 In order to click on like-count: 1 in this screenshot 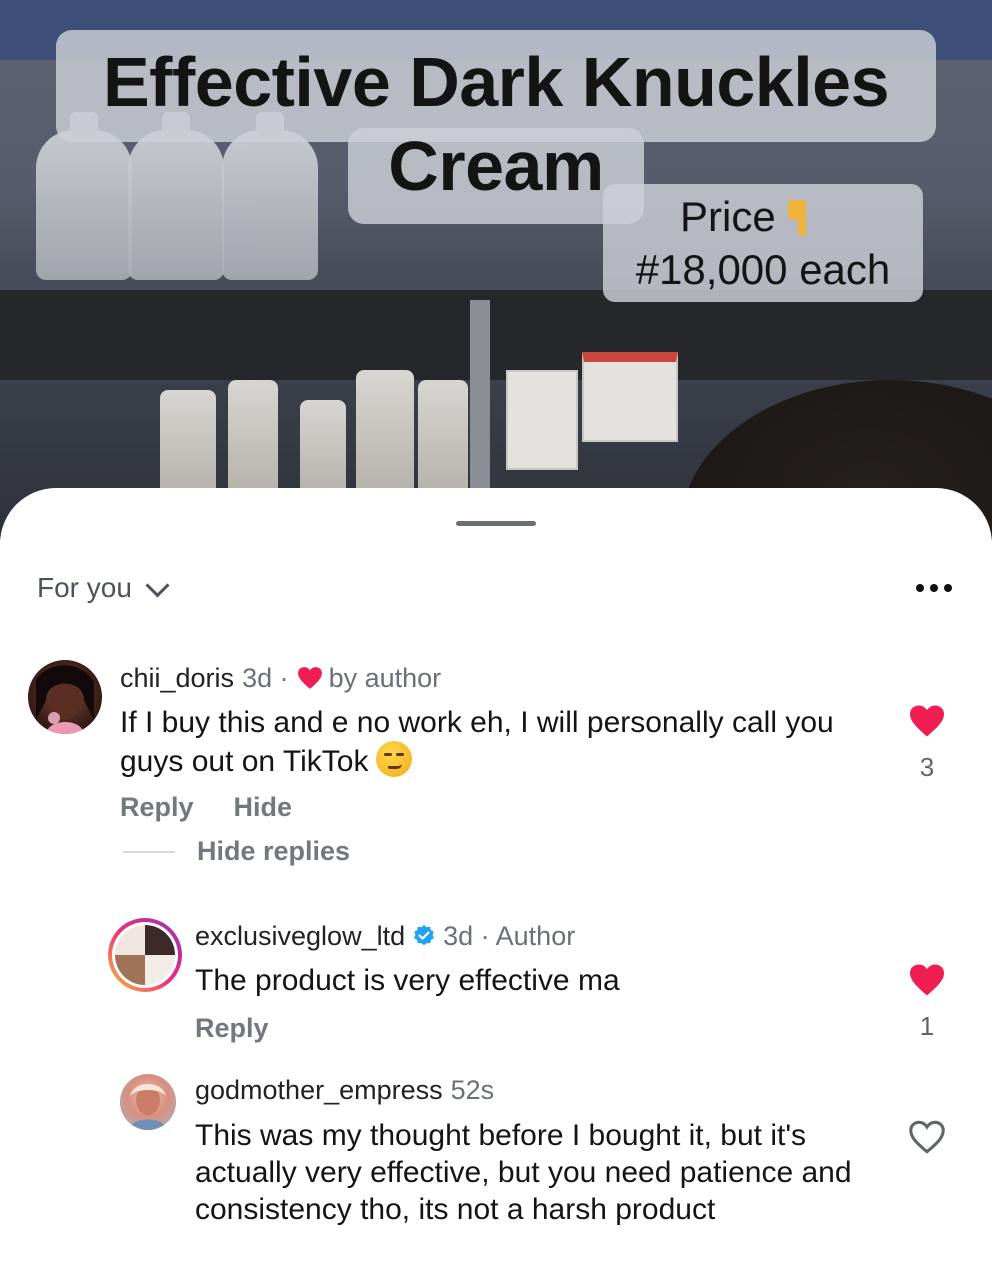, I will do `click(927, 1026)`.